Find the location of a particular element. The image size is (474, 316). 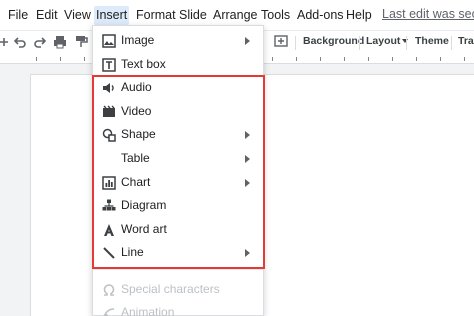

insert-word-art-item: Word art is located at coordinates (178, 230).